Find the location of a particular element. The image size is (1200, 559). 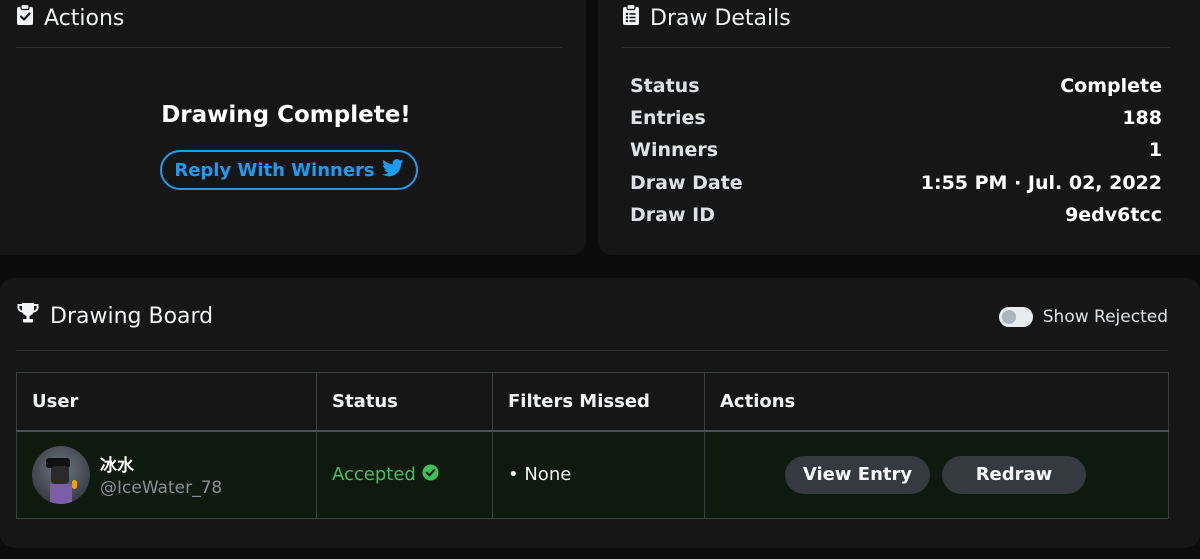

reply-button-label: Reply With Winners is located at coordinates (274, 170).